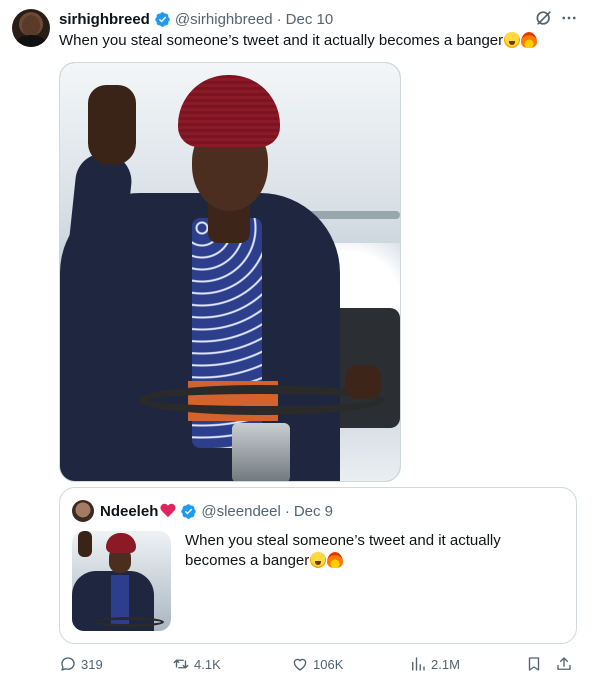 Image resolution: width=606 pixels, height=699 pixels. I want to click on views-chart-icon, so click(418, 664).